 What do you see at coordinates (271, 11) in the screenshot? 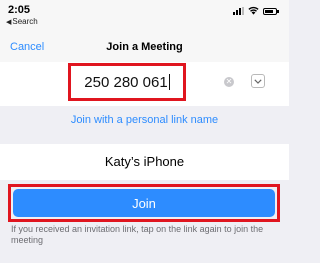
I see `battery-icon` at bounding box center [271, 11].